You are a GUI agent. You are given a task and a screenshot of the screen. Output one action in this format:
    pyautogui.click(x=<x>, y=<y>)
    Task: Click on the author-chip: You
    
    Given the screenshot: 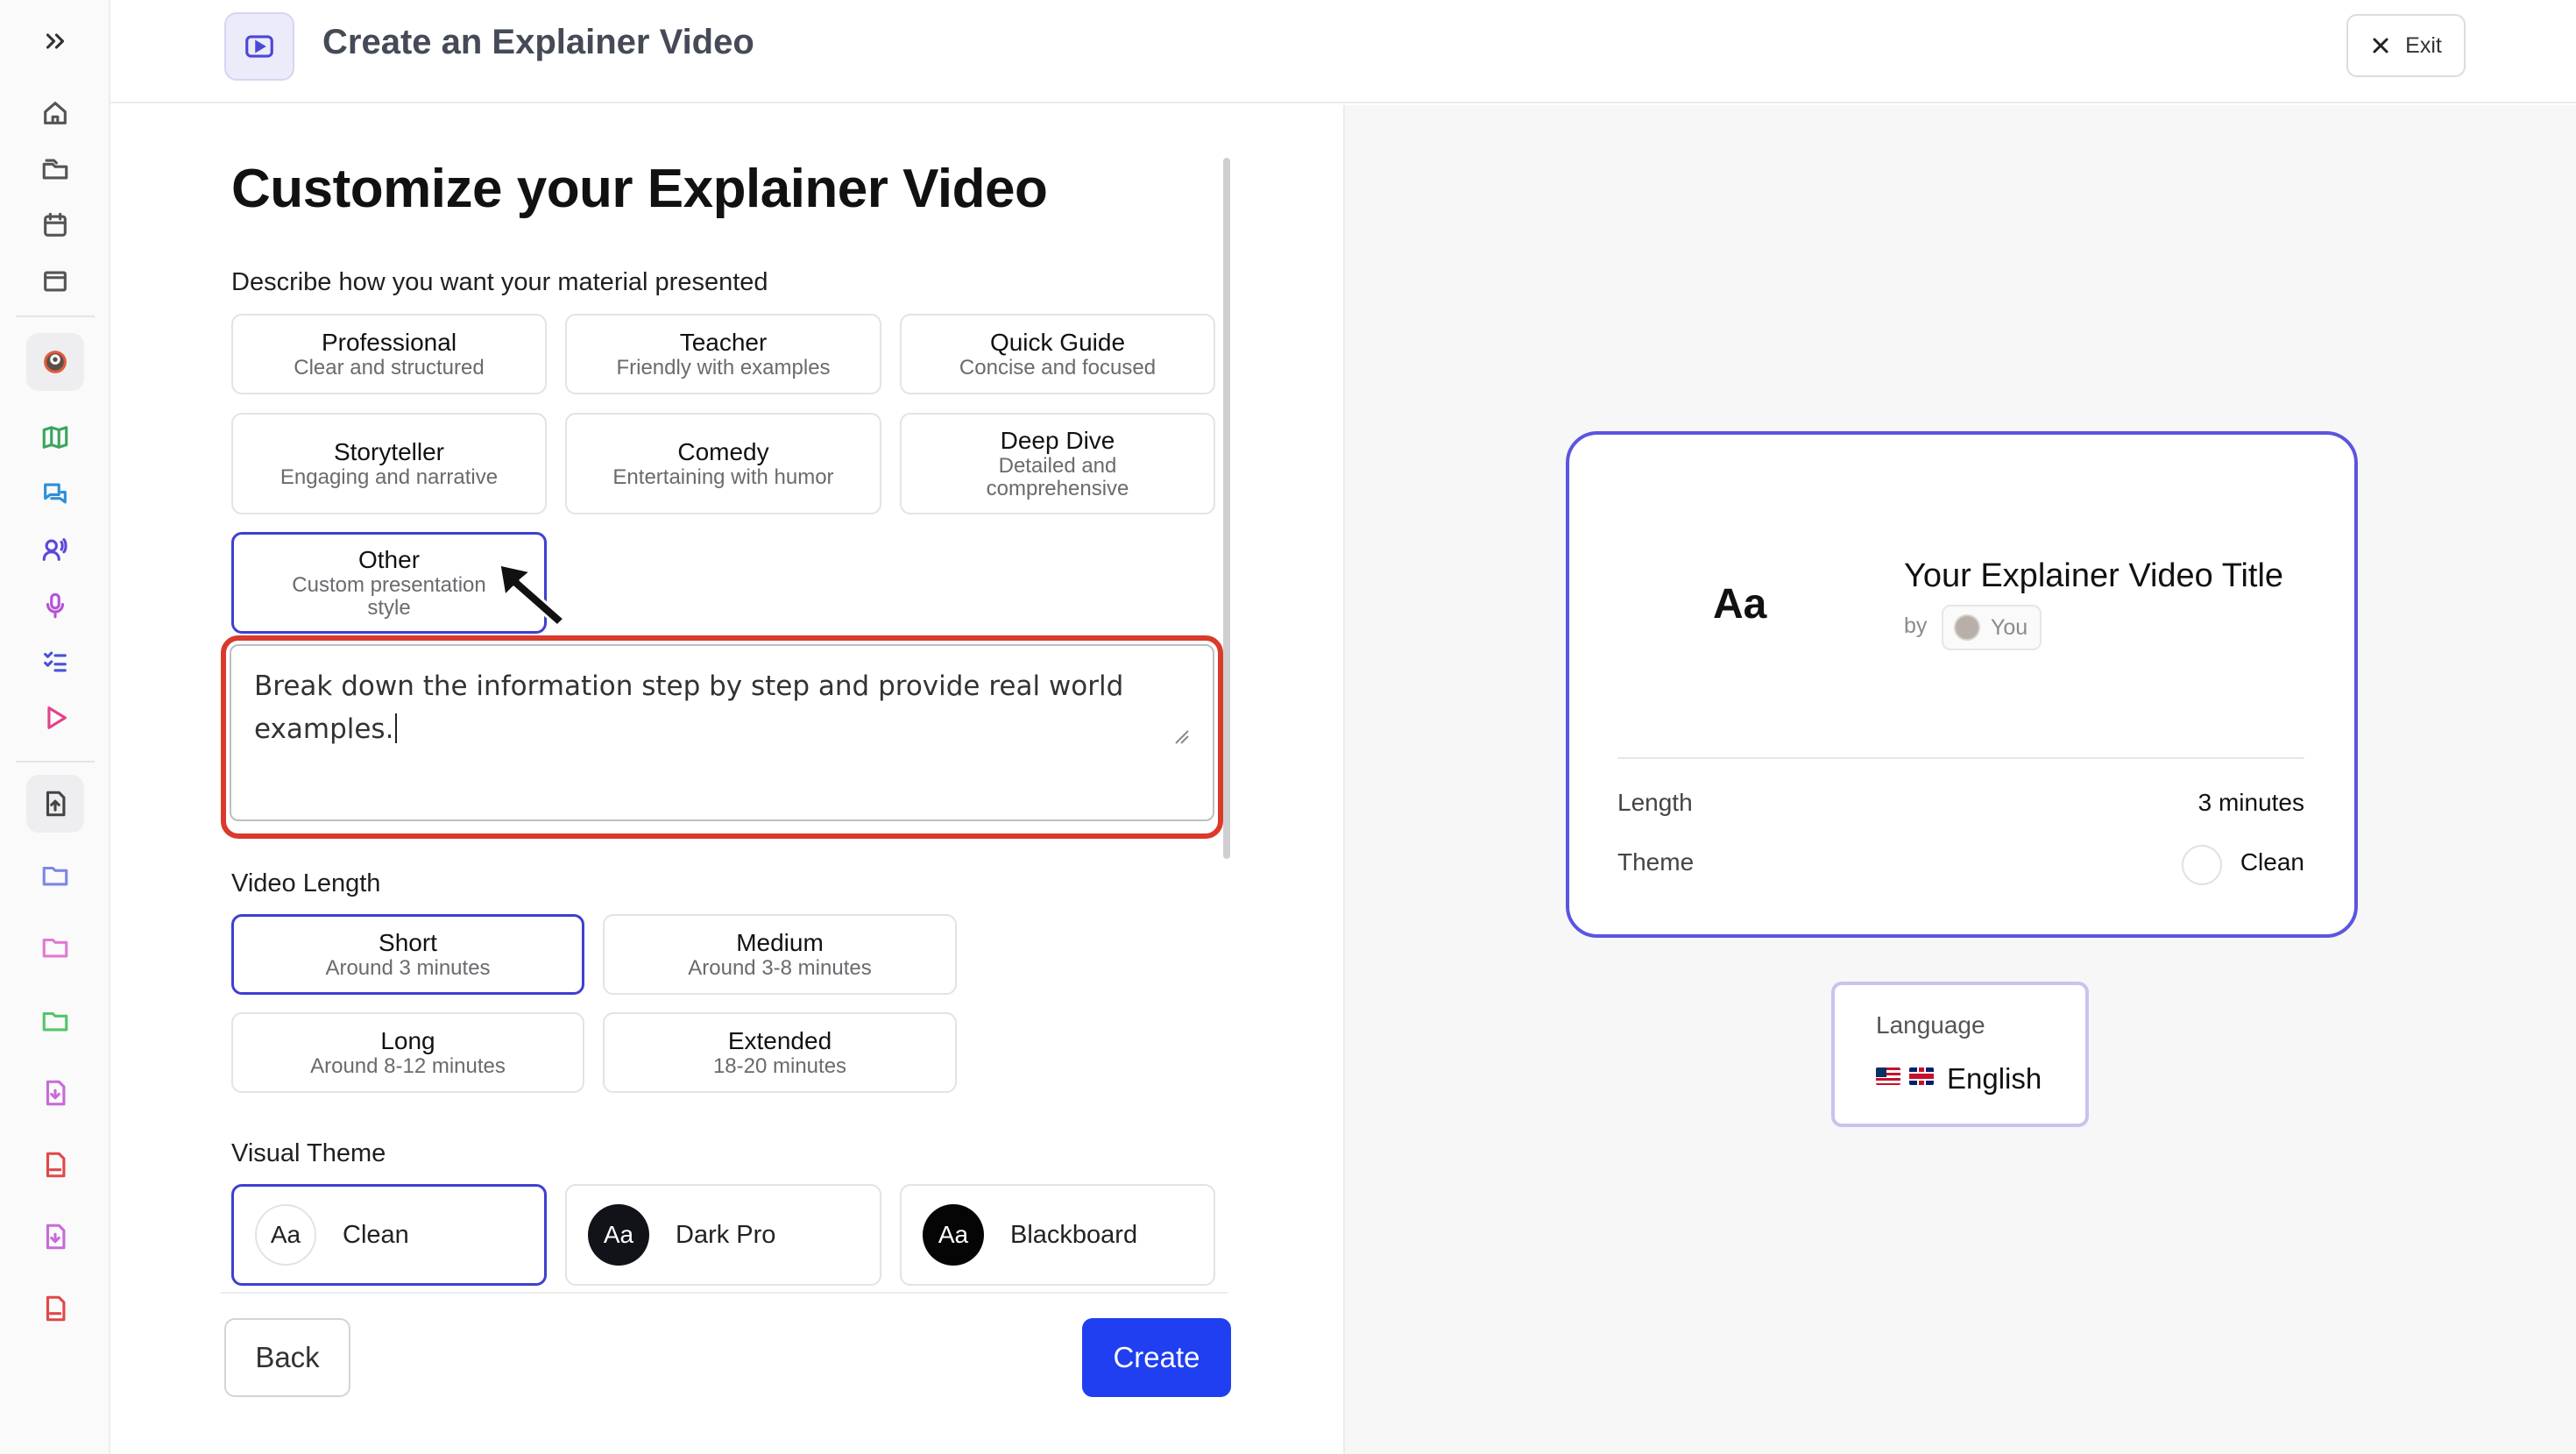 What is the action you would take?
    pyautogui.click(x=1992, y=627)
    